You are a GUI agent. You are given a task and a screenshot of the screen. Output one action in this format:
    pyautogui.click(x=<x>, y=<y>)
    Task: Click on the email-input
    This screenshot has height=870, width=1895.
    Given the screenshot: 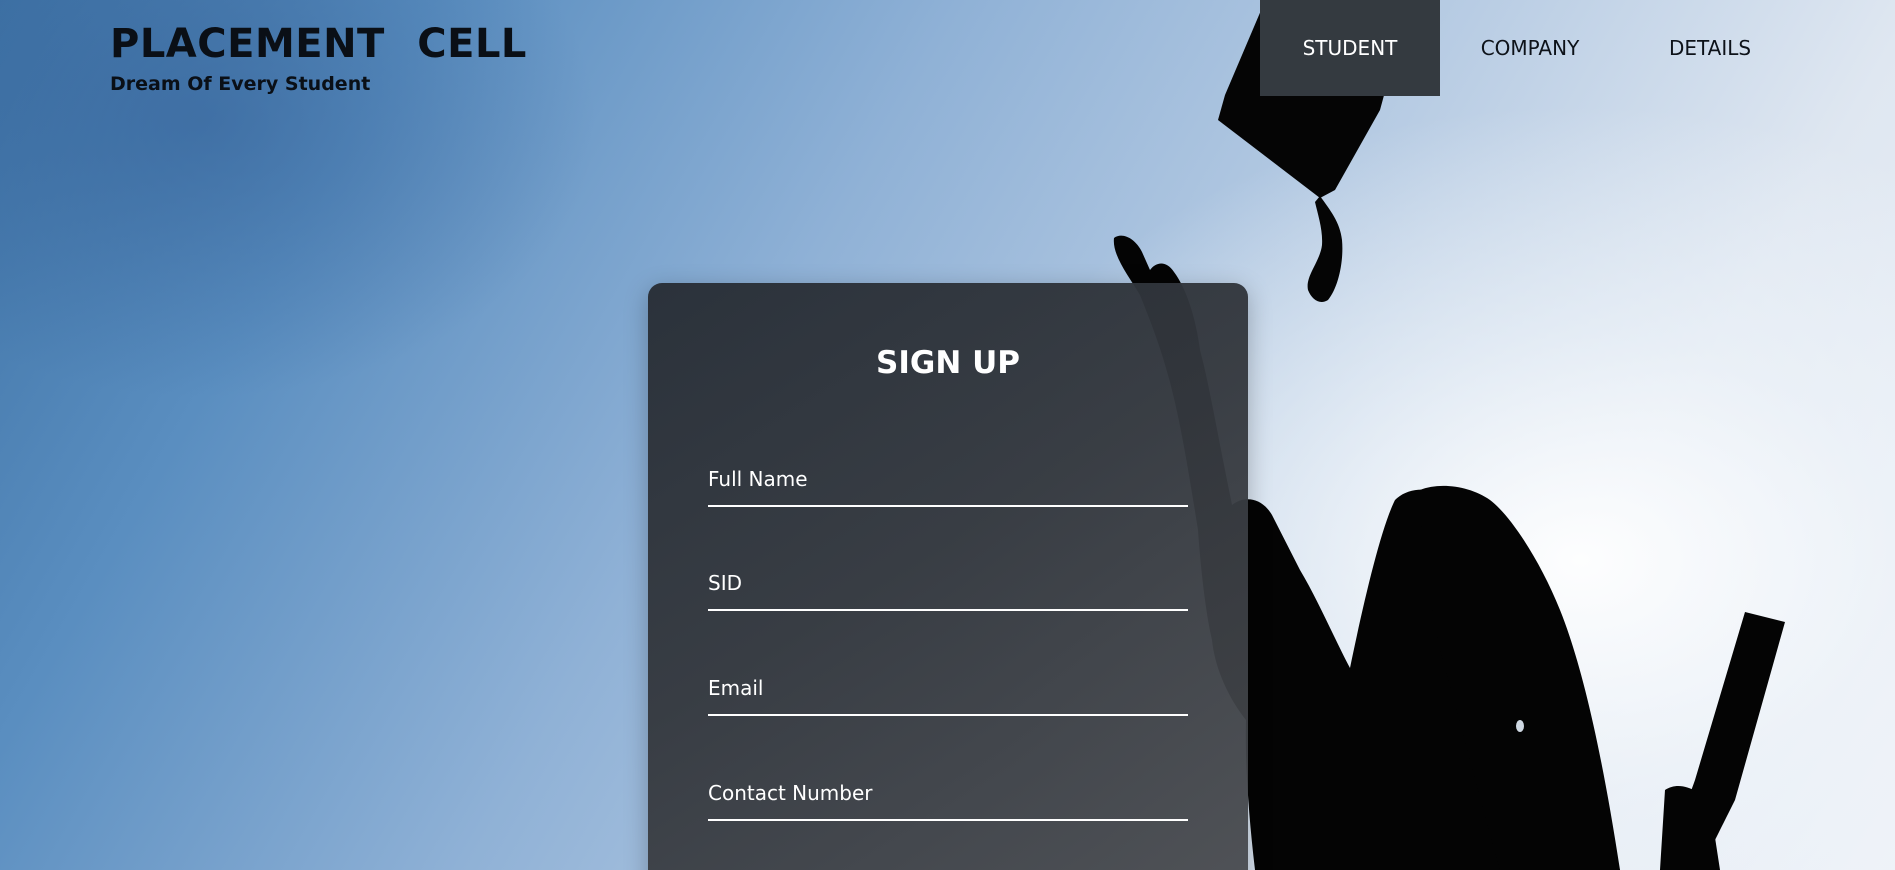 What is the action you would take?
    pyautogui.click(x=948, y=697)
    